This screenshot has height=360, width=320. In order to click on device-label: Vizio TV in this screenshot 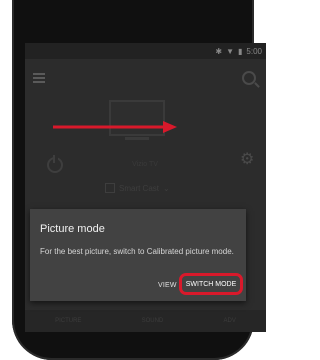, I will do `click(145, 165)`.